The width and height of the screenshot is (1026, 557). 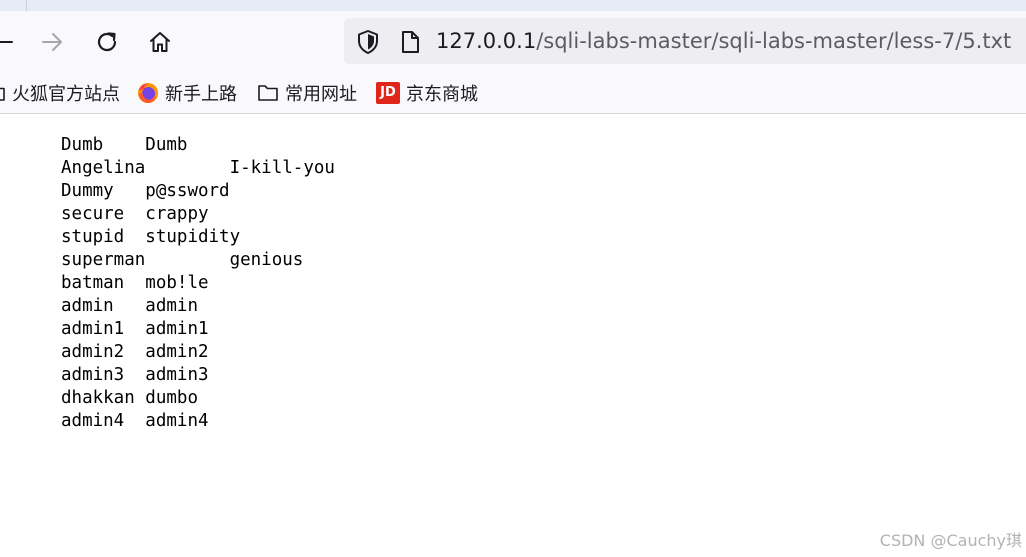 What do you see at coordinates (129, 306) in the screenshot?
I see `document-line: admin admin` at bounding box center [129, 306].